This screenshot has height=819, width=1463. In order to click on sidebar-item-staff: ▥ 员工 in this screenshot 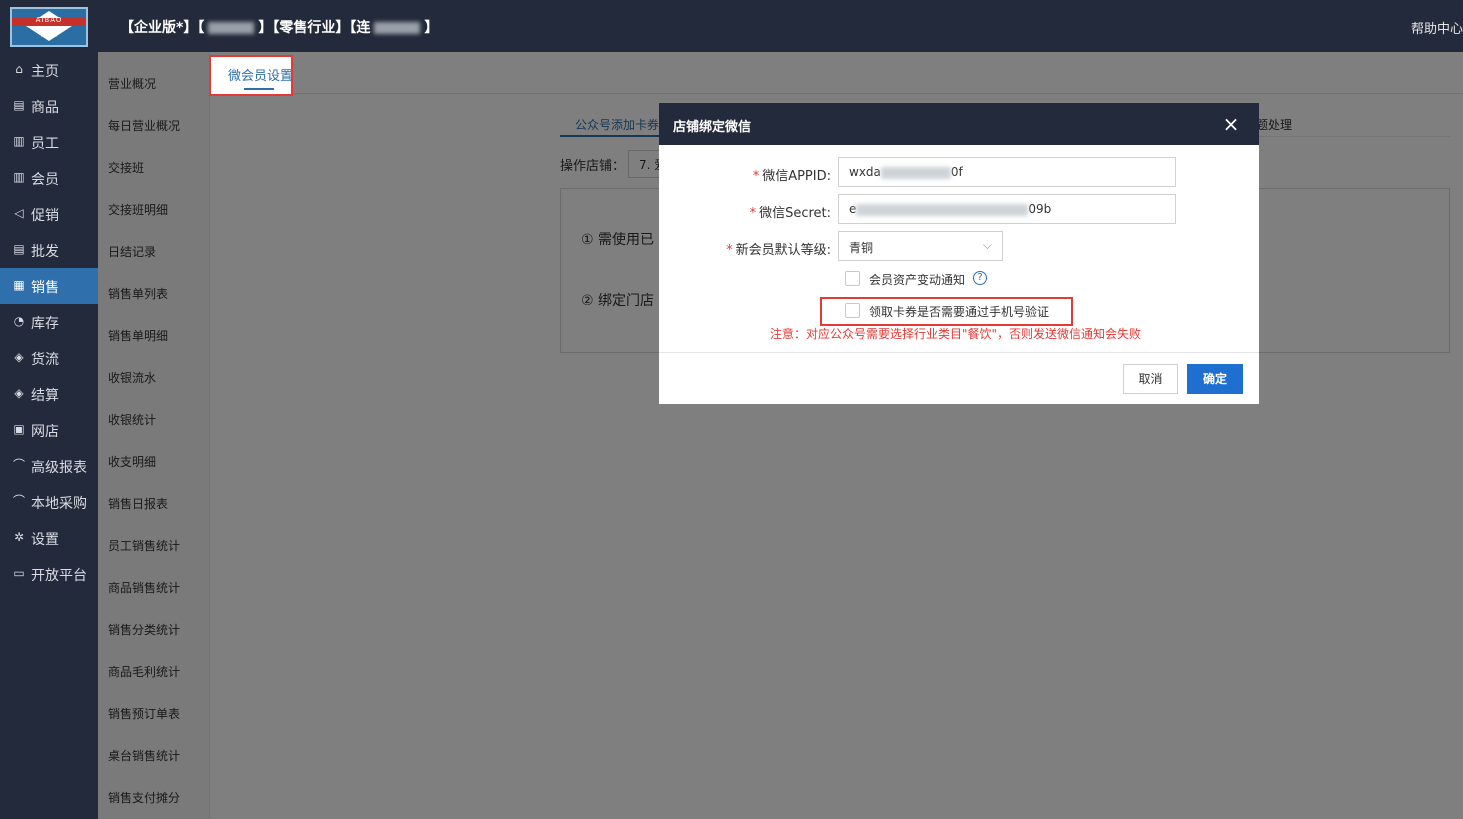, I will do `click(49, 142)`.